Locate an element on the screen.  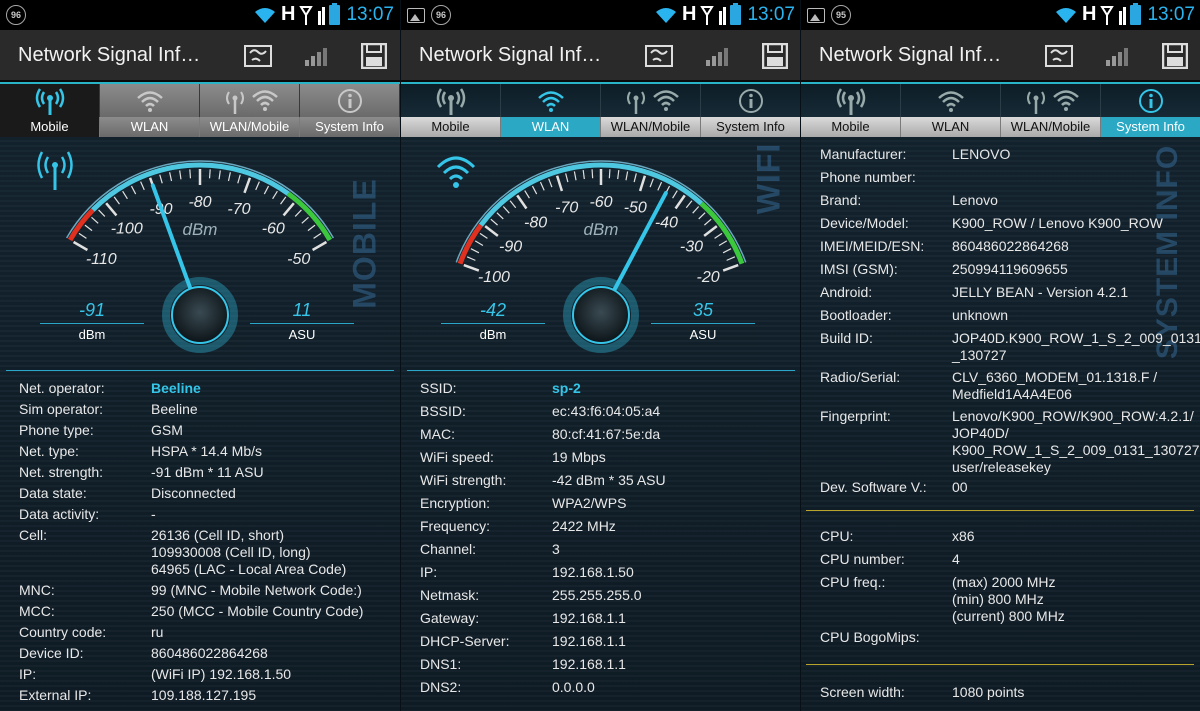
info-key: Phone number: is located at coordinates (868, 177).